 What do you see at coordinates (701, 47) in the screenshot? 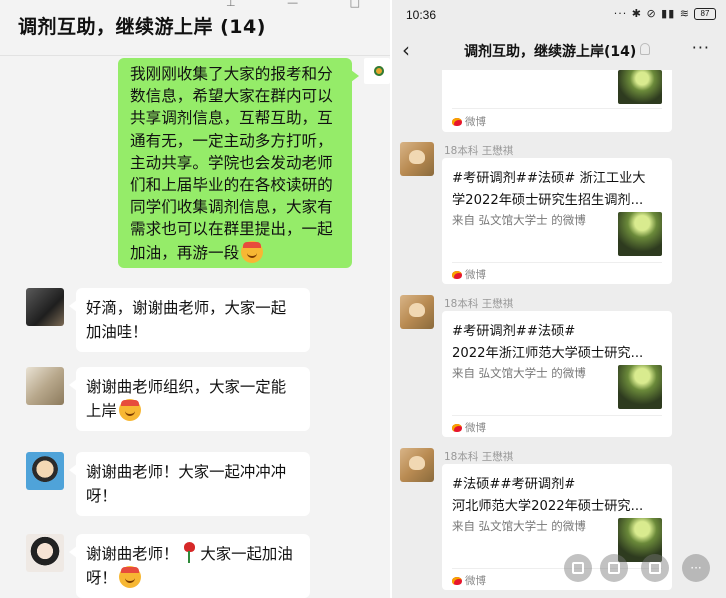
I see `more-icon: ···` at bounding box center [701, 47].